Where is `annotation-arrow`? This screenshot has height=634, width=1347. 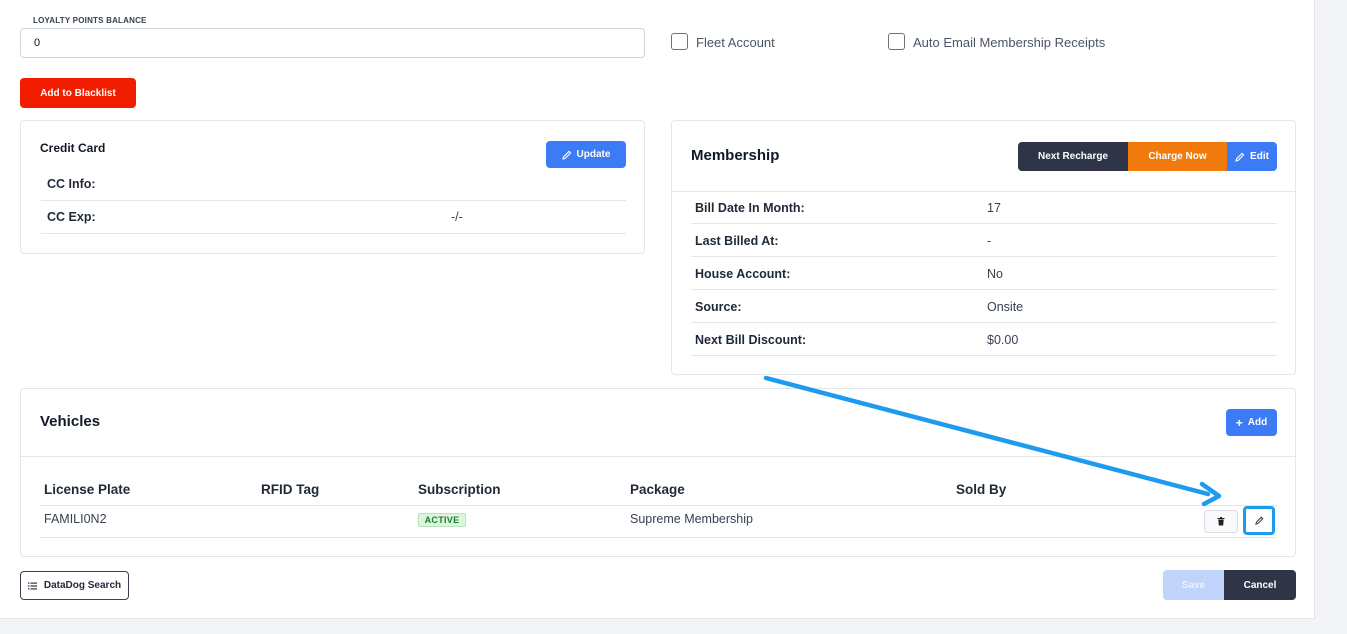
annotation-arrow is located at coordinates (992, 441).